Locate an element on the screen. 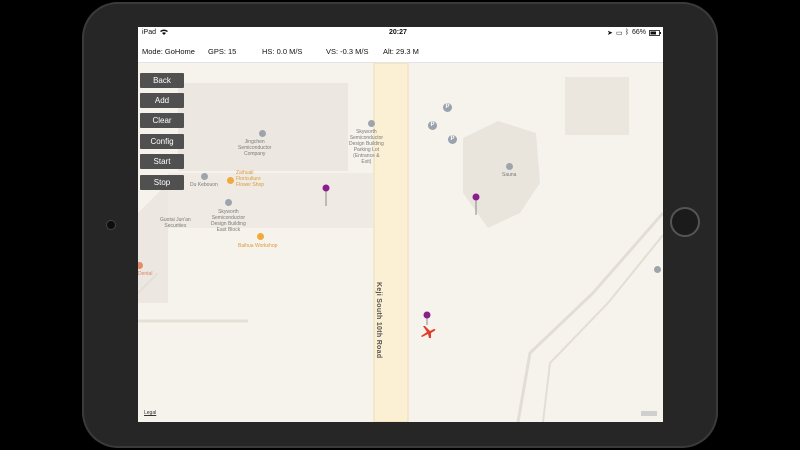 This screenshot has height=450, width=800. altitude: Alt: 29.3 M is located at coordinates (401, 51).